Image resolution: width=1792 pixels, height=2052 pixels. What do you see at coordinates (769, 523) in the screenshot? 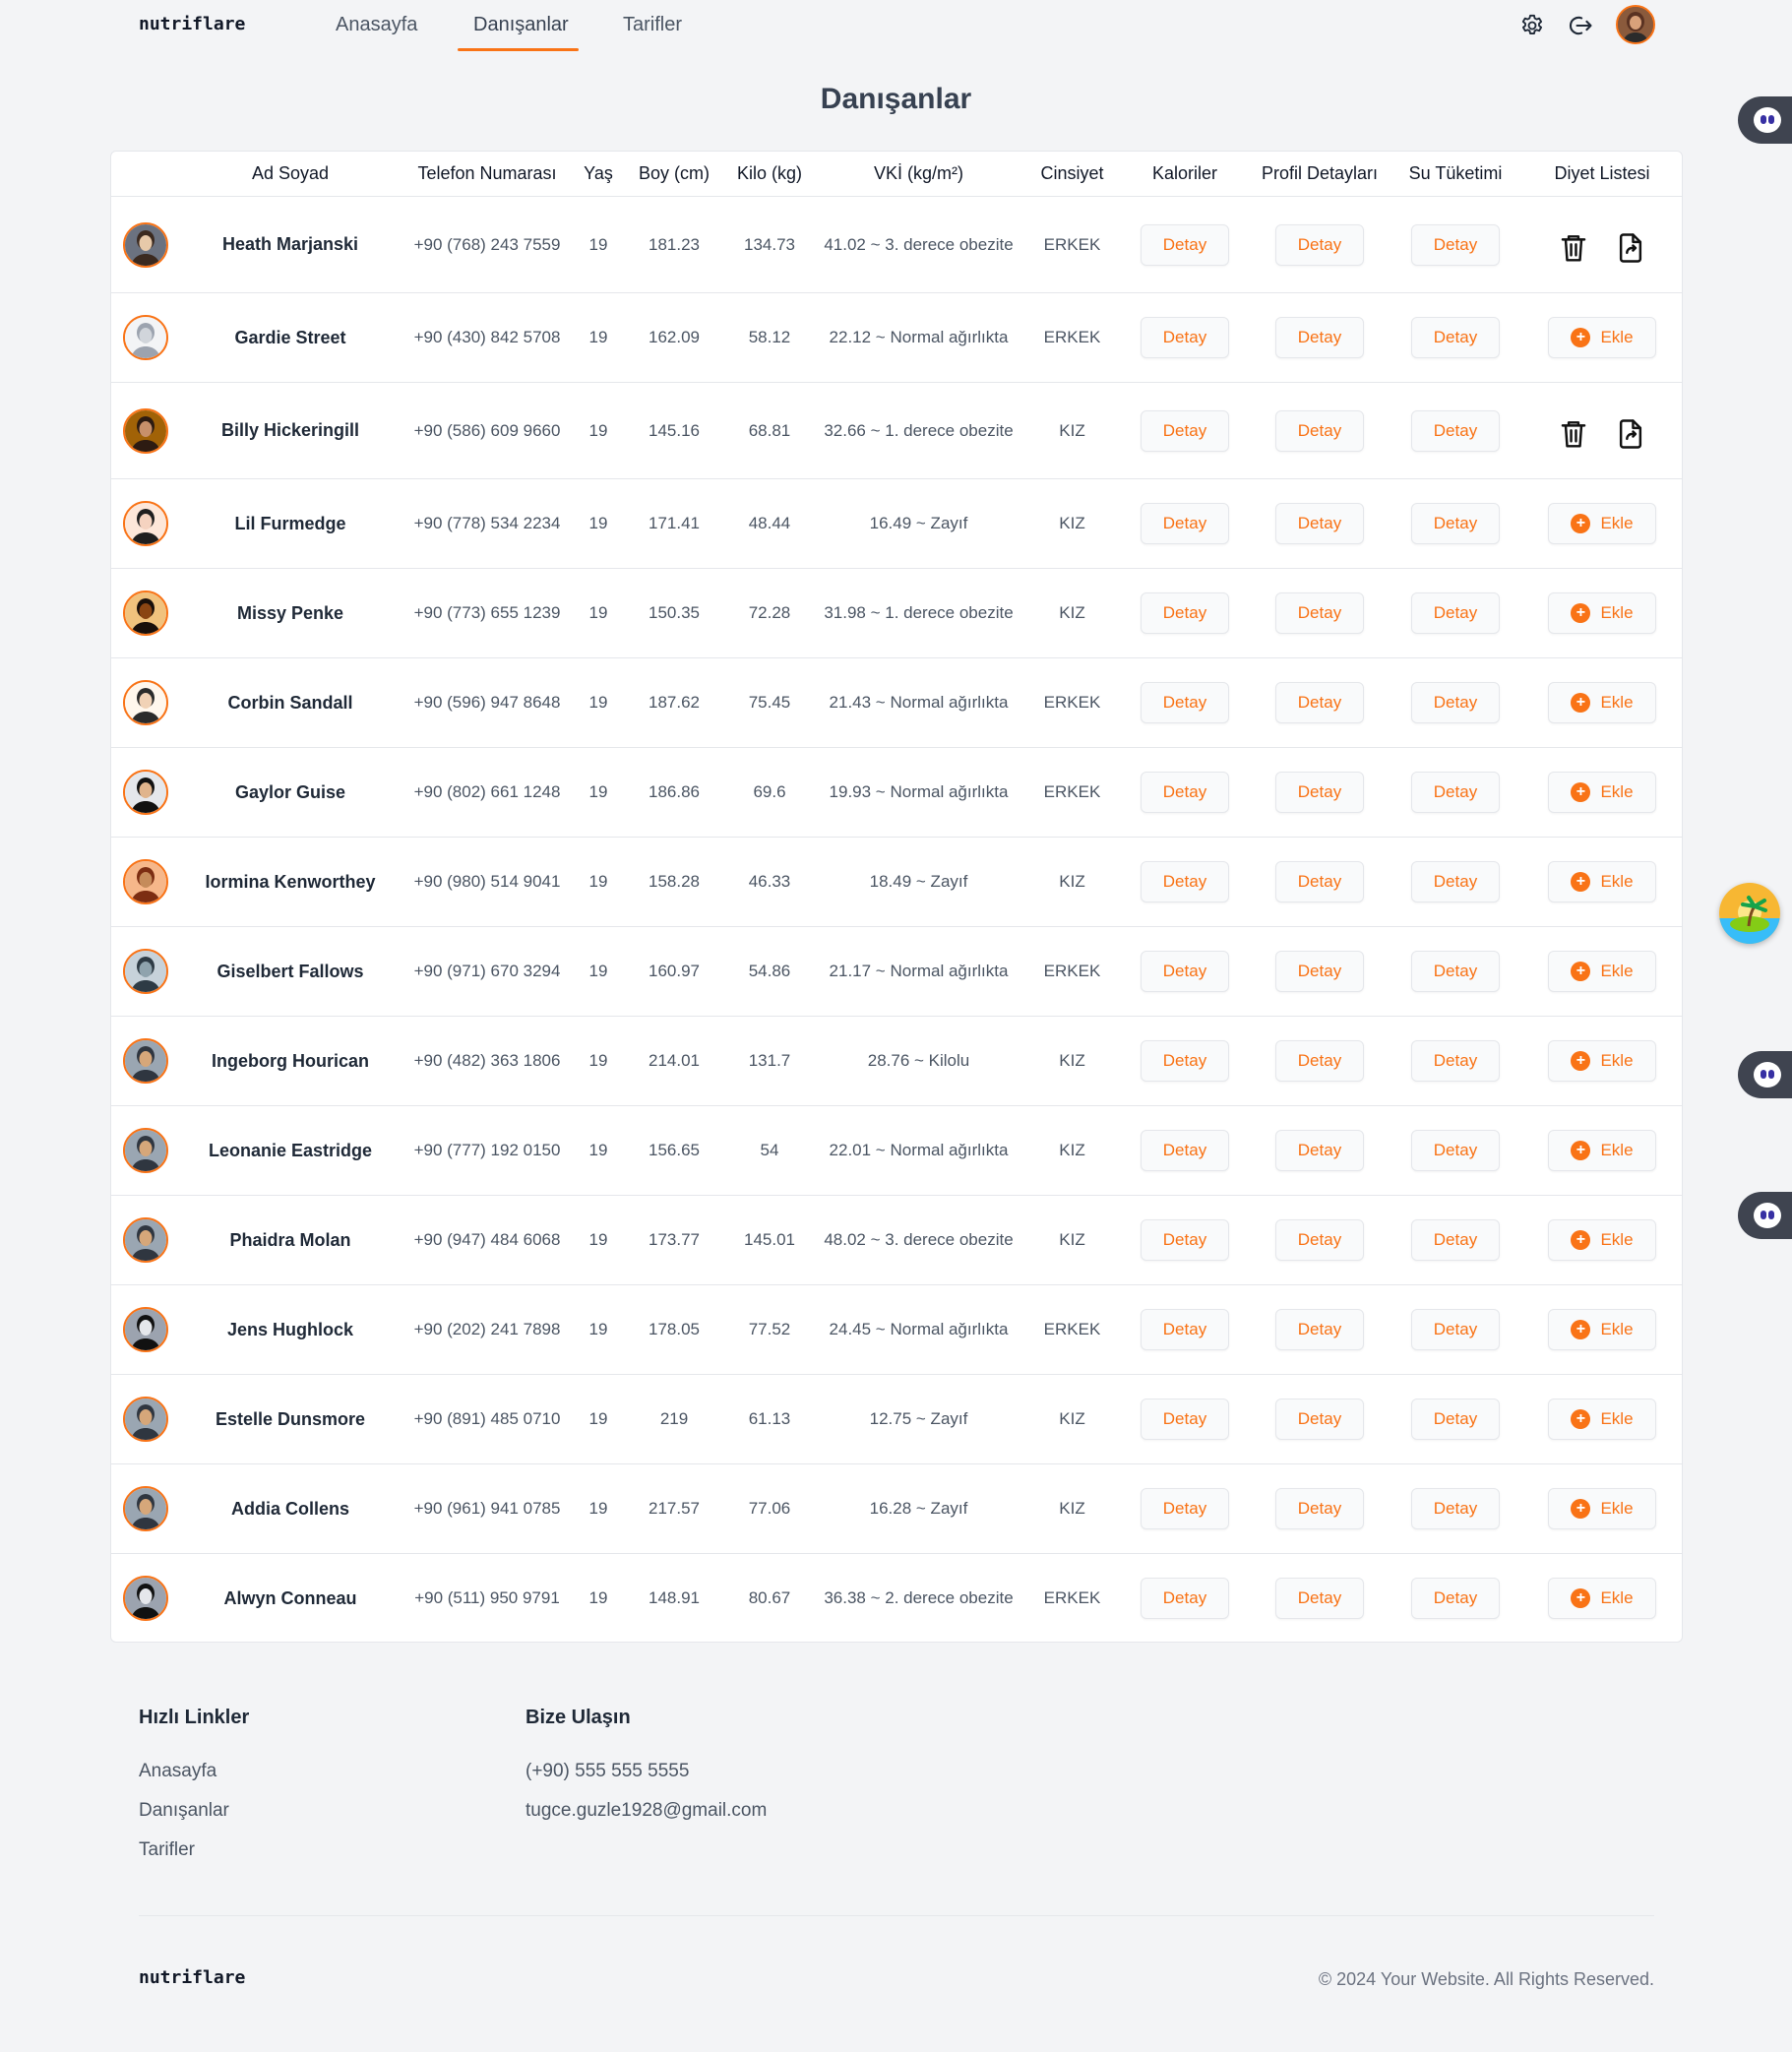
I see `client-weight: 48.44` at bounding box center [769, 523].